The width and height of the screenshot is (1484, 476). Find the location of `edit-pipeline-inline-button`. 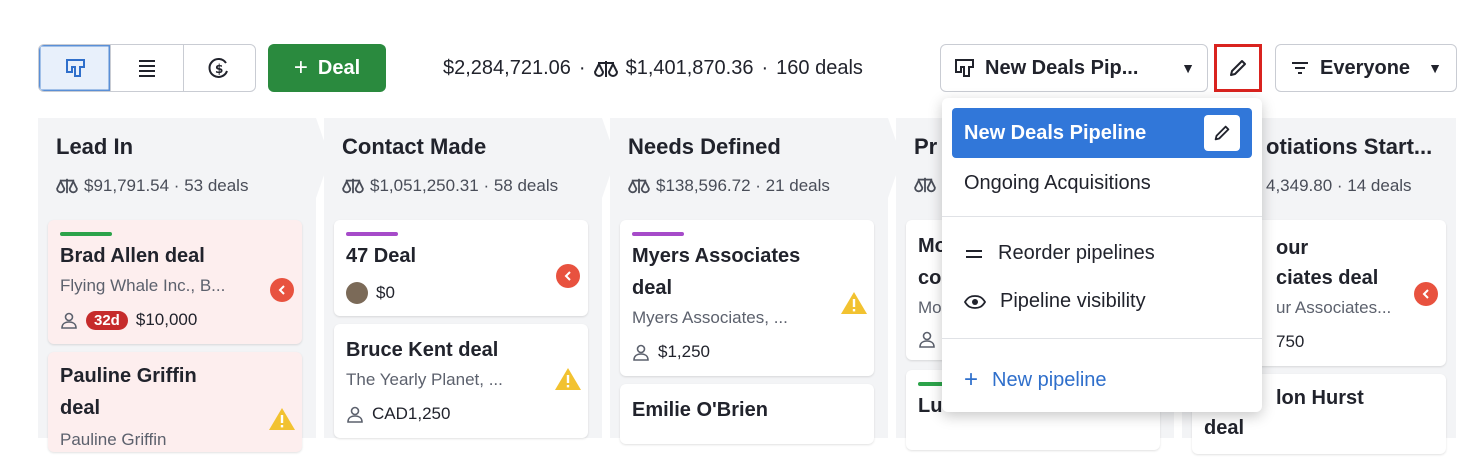

edit-pipeline-inline-button is located at coordinates (1222, 133).